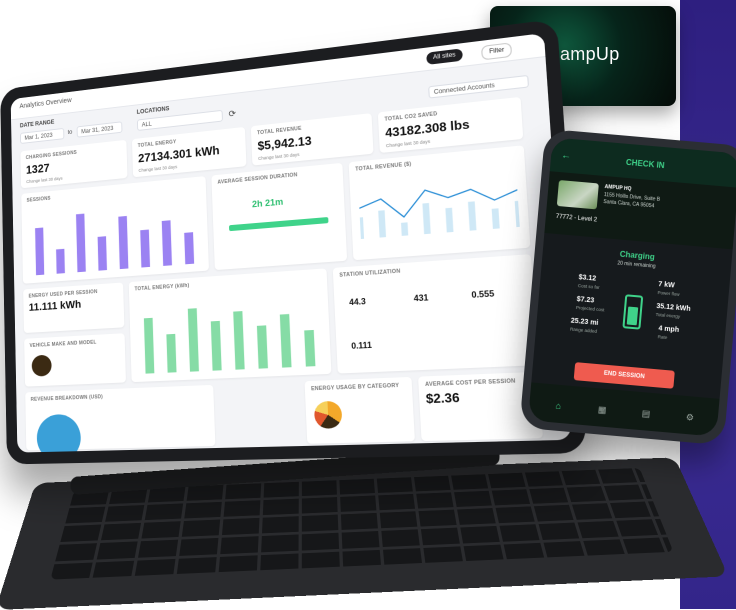  What do you see at coordinates (383, 167) in the screenshot?
I see `chart-title: TOTAL REVENUE ($)` at bounding box center [383, 167].